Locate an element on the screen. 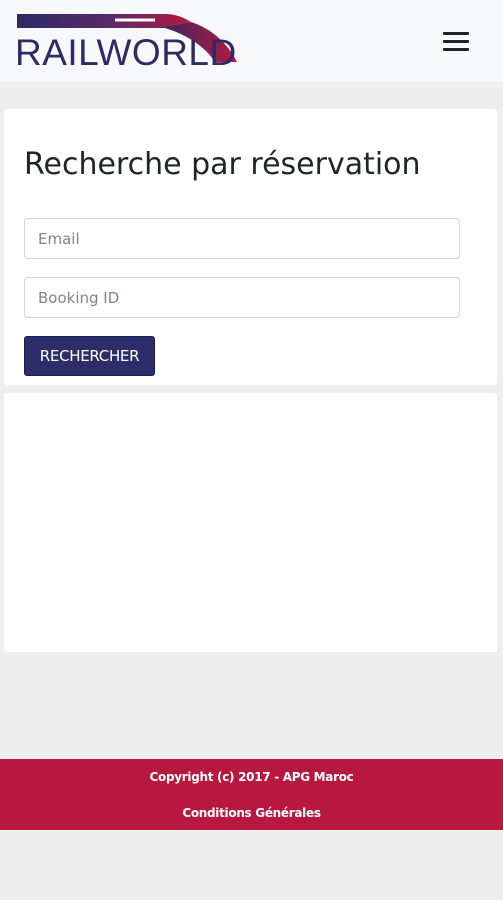 Image resolution: width=503 pixels, height=900 pixels. hamburger-menu-button is located at coordinates (456, 41).